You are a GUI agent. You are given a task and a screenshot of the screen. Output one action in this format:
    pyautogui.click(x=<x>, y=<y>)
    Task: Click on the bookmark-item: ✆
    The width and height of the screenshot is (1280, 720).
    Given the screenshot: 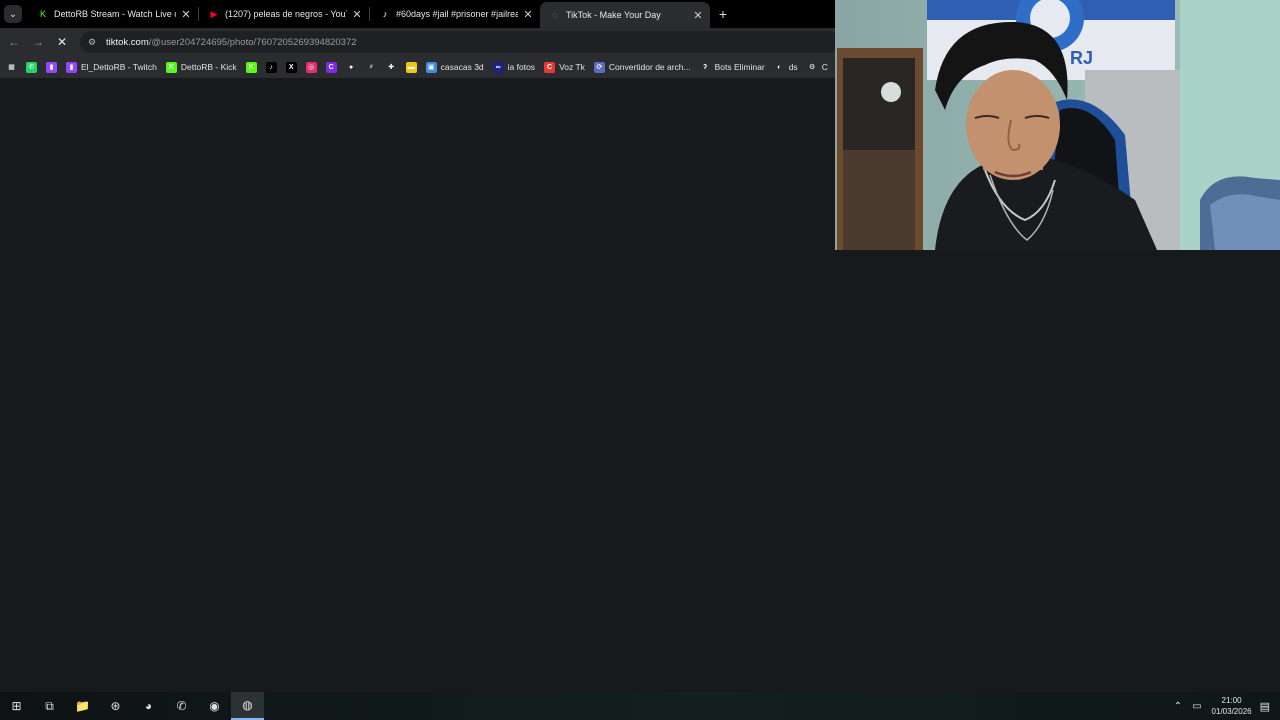 What is the action you would take?
    pyautogui.click(x=31, y=67)
    